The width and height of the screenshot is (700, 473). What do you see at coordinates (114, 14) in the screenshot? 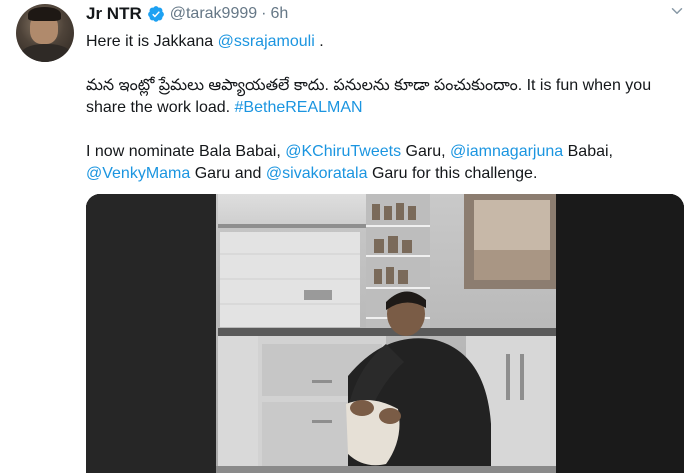
I see `display-name: Jr NTR` at bounding box center [114, 14].